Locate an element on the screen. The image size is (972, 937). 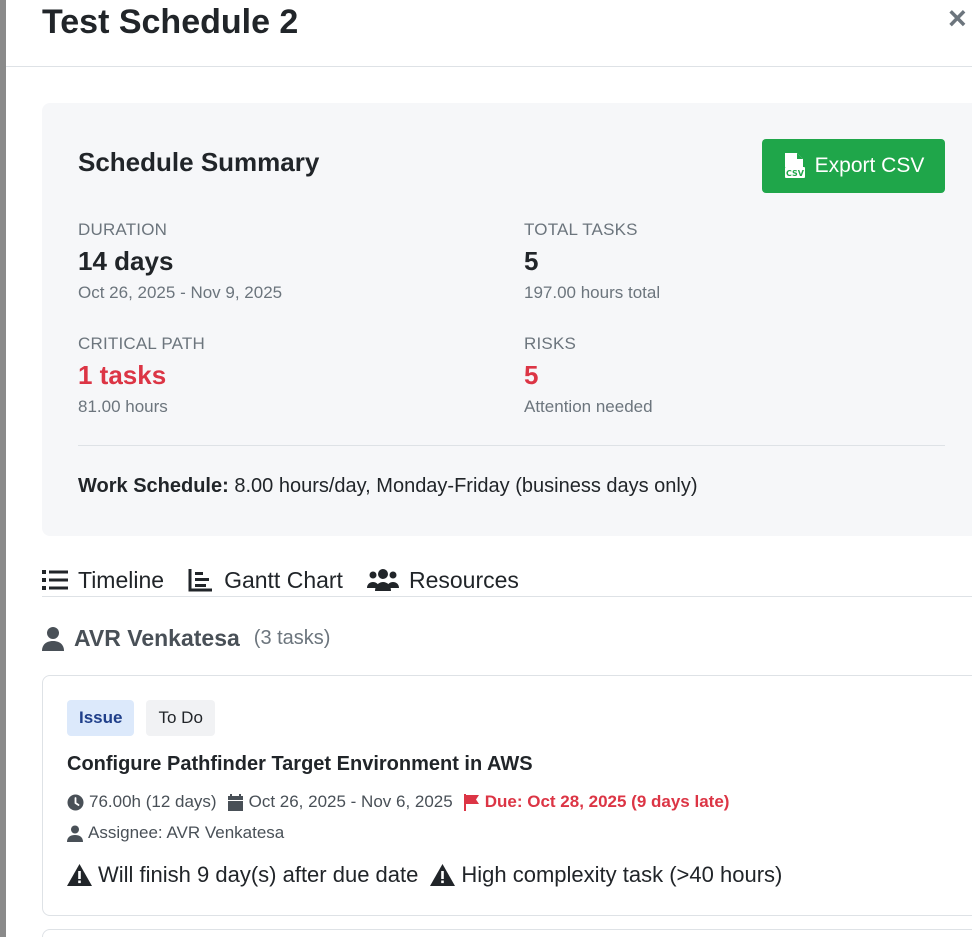
tab-gantt-chart: Gantt Chart is located at coordinates (265, 580).